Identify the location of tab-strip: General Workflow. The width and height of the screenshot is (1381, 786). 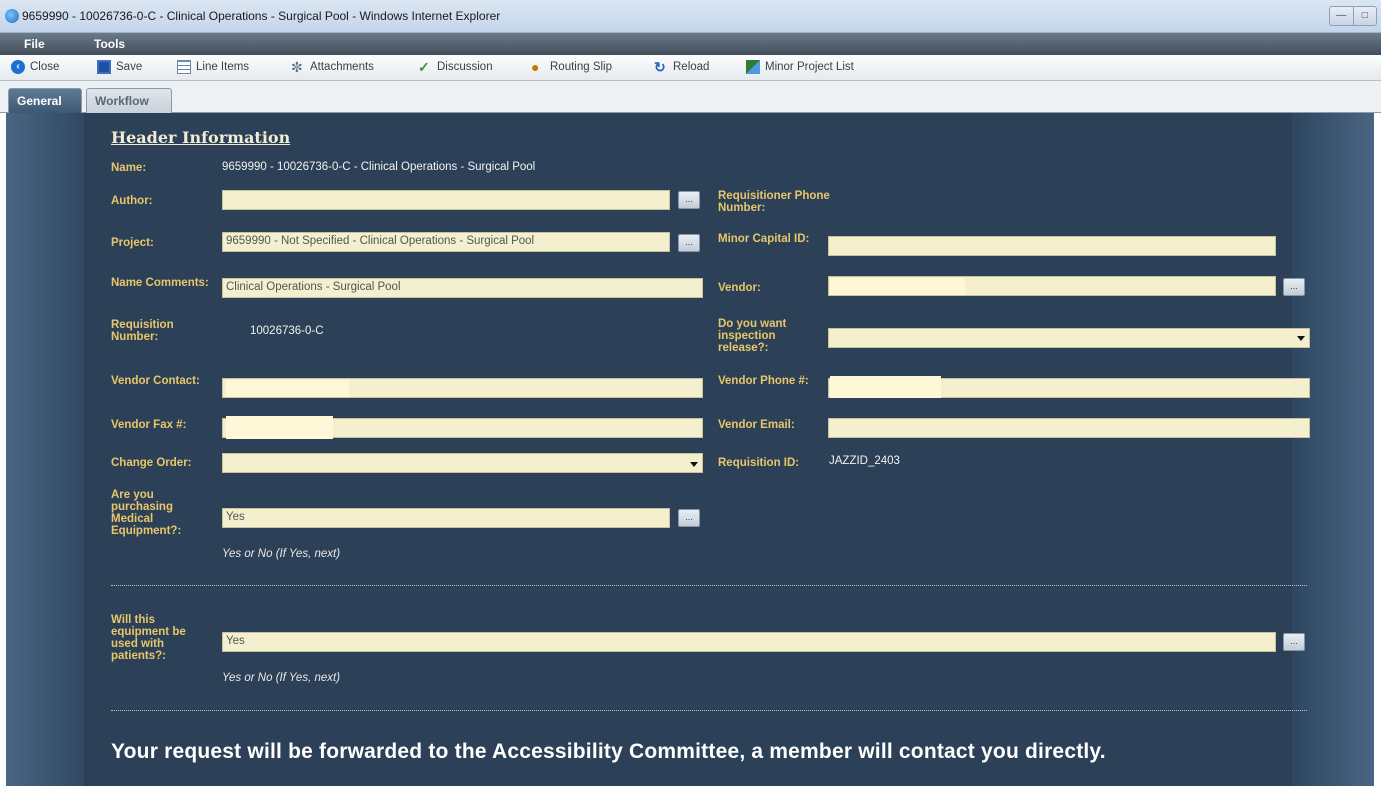
(690, 97).